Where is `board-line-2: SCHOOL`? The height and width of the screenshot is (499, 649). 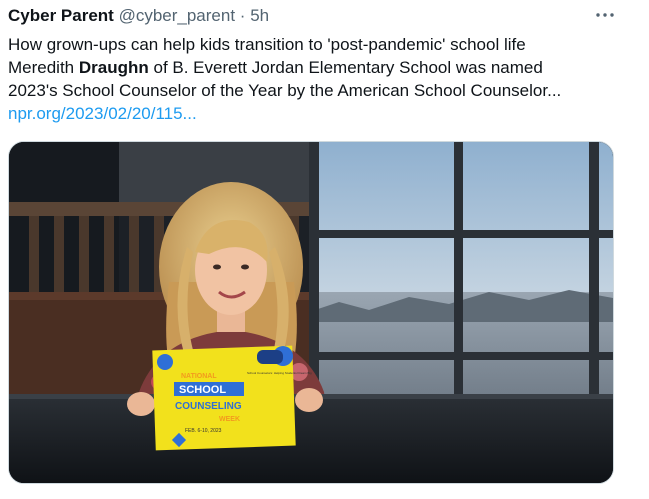 board-line-2: SCHOOL is located at coordinates (202, 390).